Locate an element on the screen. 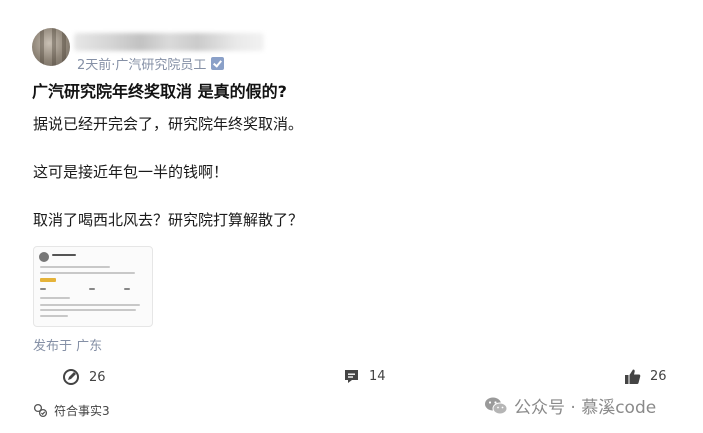 The image size is (703, 433). fact-check-label: 符合事实3 is located at coordinates (82, 411).